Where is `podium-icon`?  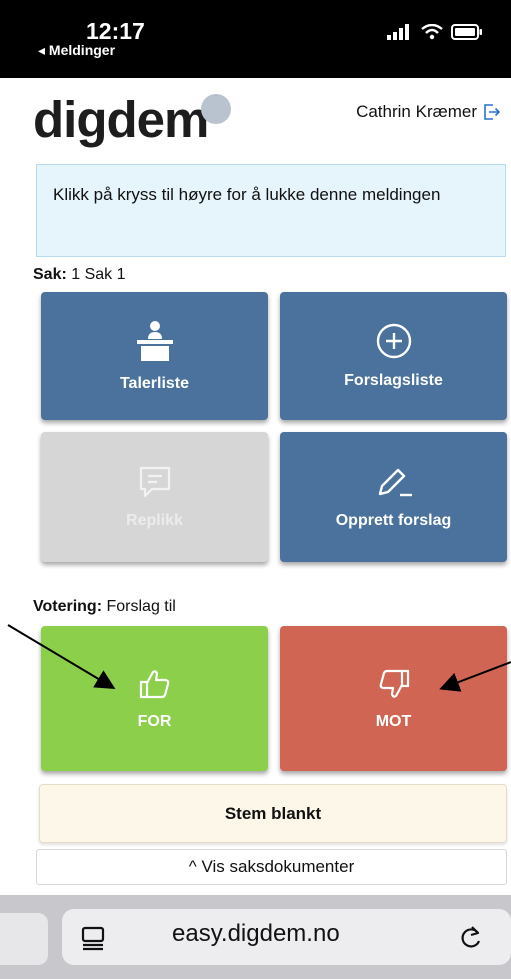
podium-icon is located at coordinates (155, 341).